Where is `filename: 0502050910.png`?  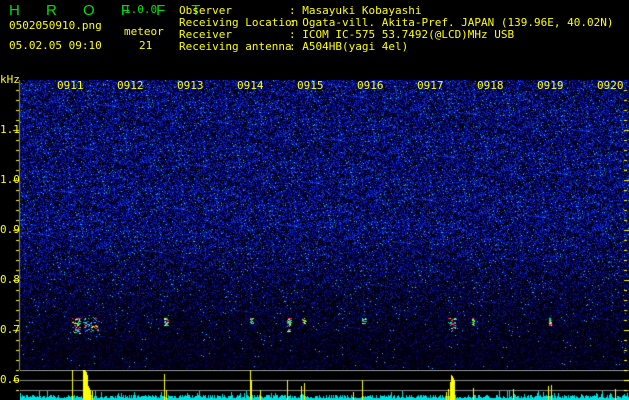 filename: 0502050910.png is located at coordinates (55, 25).